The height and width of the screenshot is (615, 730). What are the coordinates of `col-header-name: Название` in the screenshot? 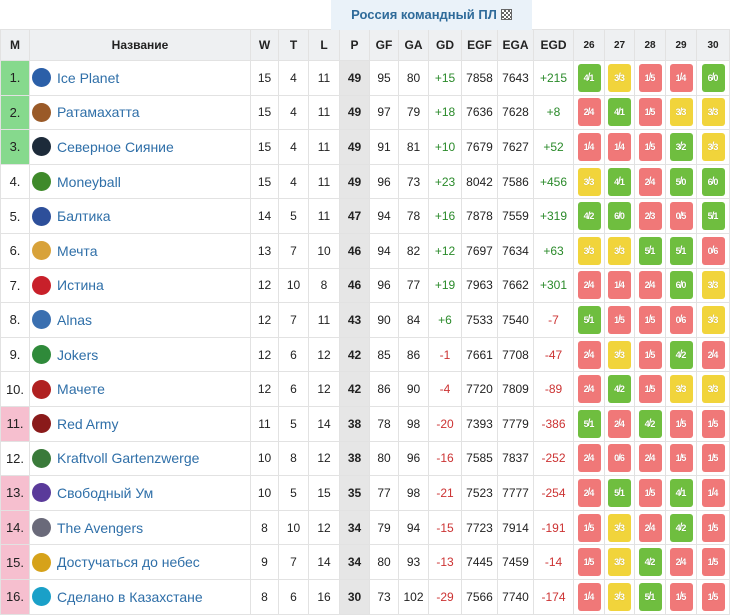 It's located at (140, 45).